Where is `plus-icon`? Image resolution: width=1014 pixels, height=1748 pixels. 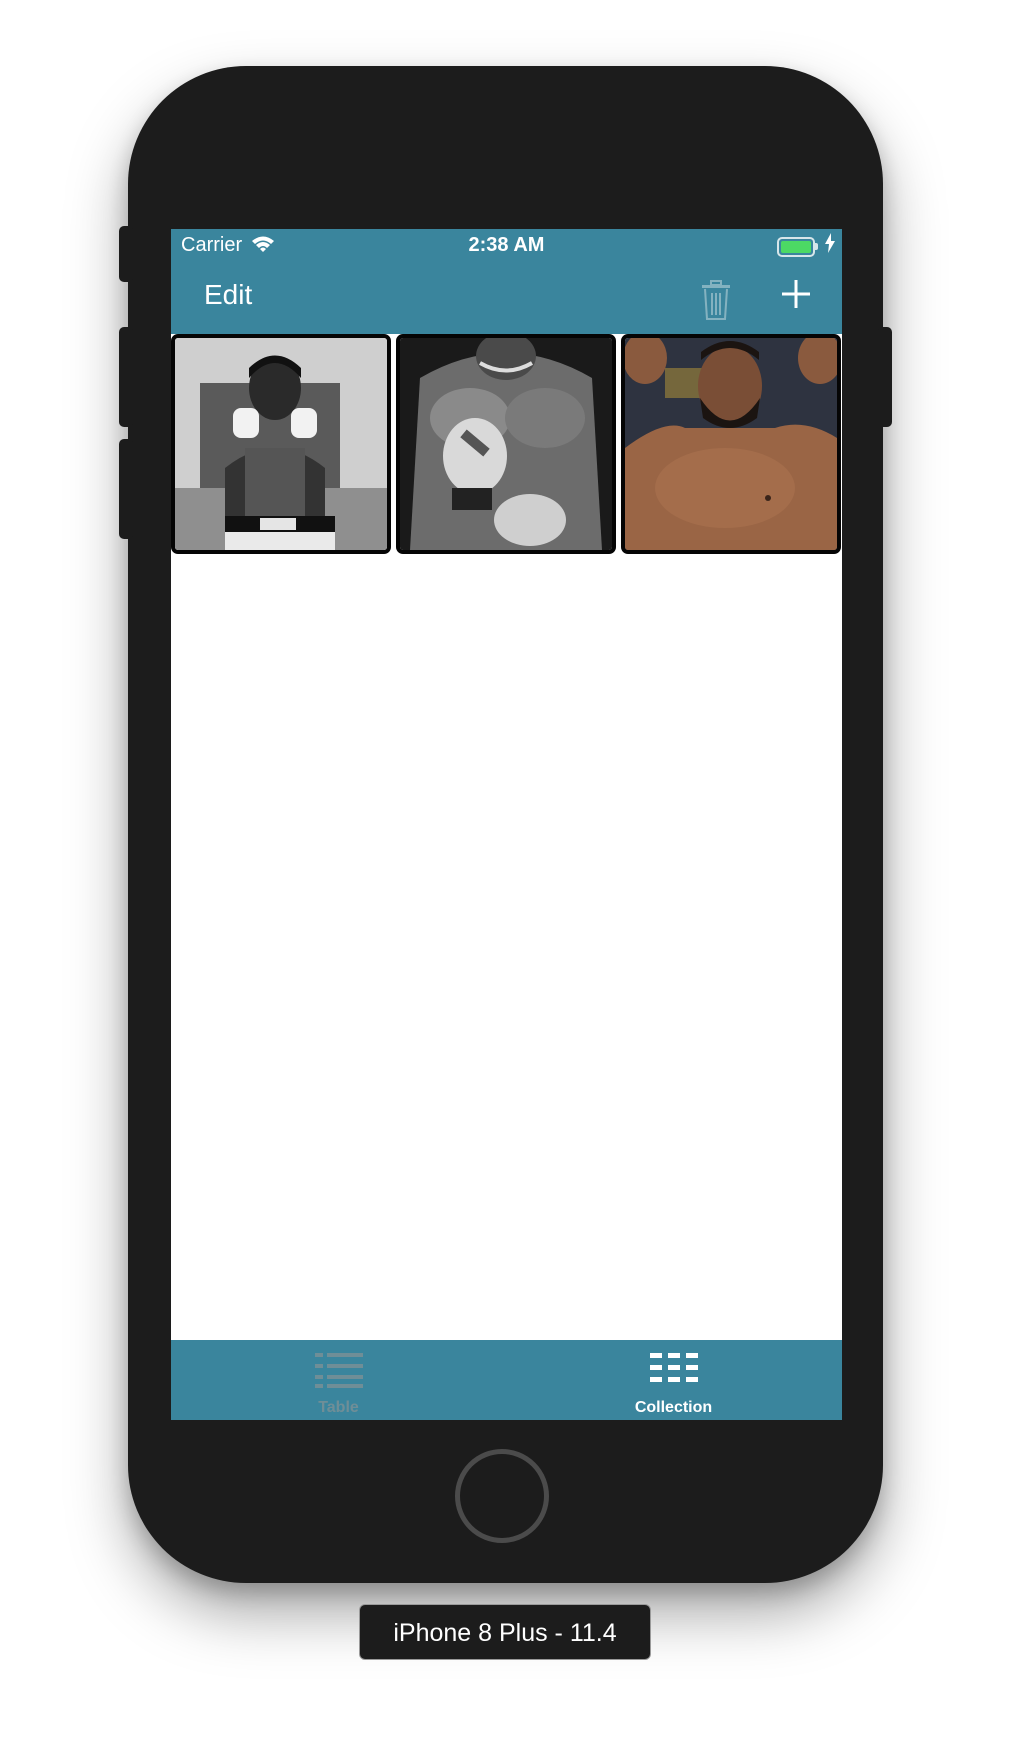
plus-icon is located at coordinates (796, 296).